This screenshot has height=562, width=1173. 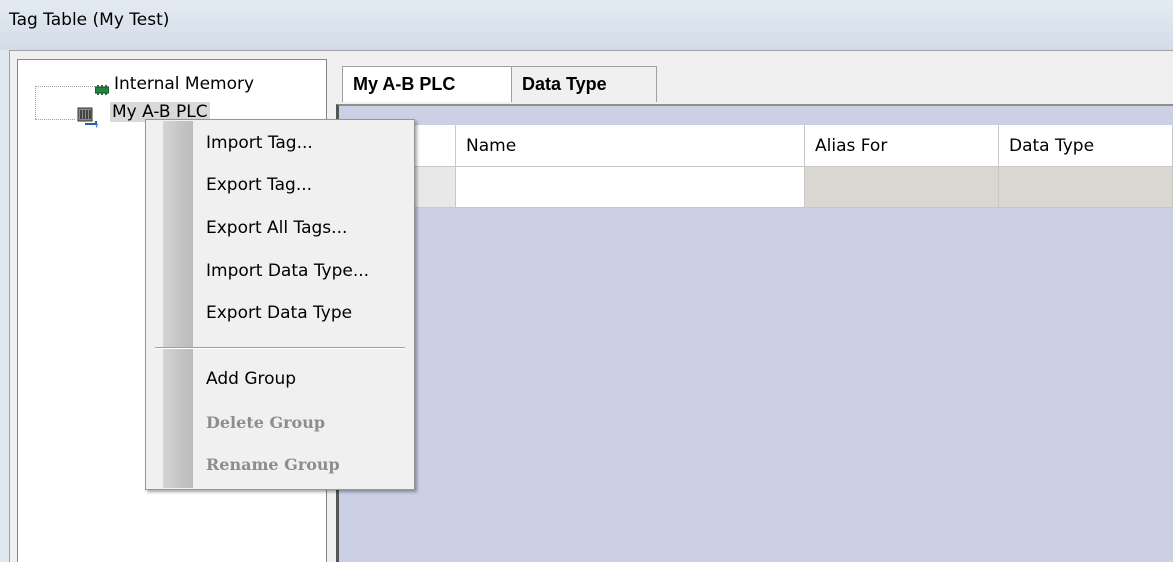 I want to click on column-header-data-type: Data Type, so click(x=1086, y=146).